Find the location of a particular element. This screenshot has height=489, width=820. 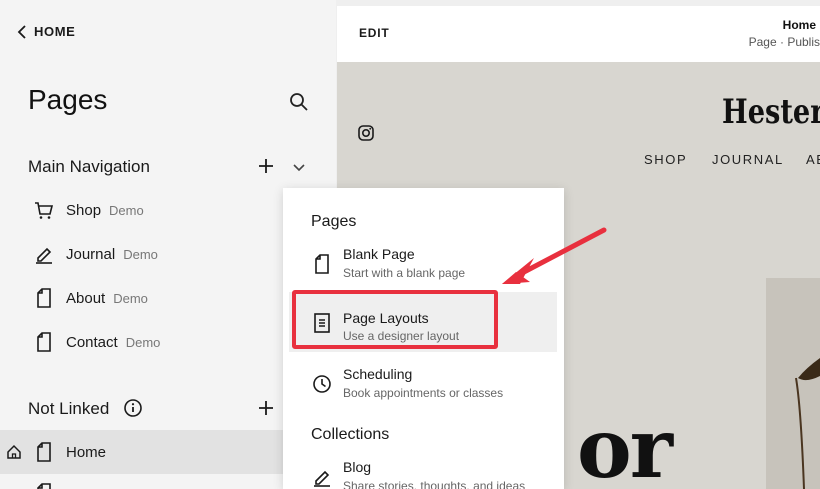

sidebar-item-label: Journal Demo is located at coordinates (112, 254).